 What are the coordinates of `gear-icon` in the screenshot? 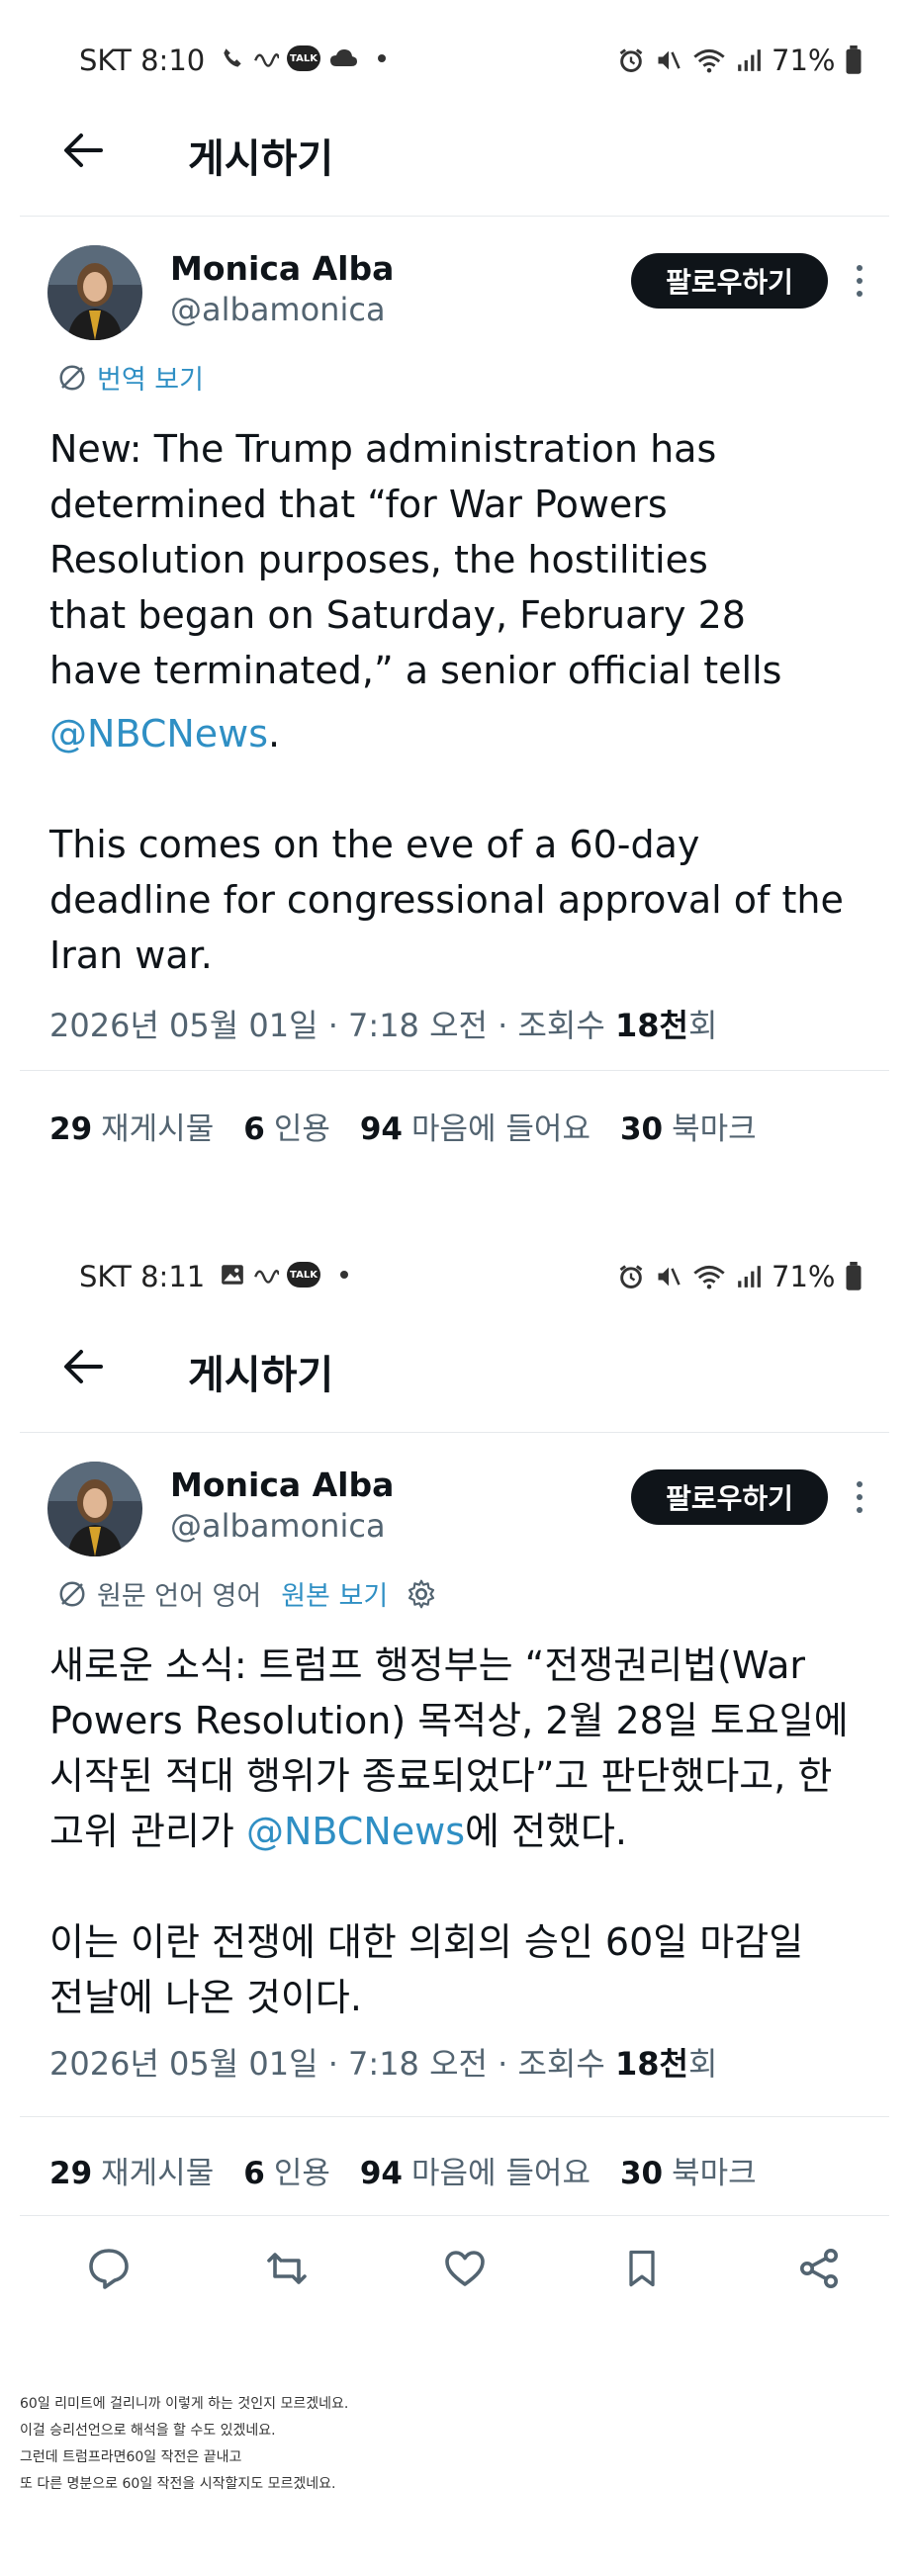 It's located at (421, 1594).